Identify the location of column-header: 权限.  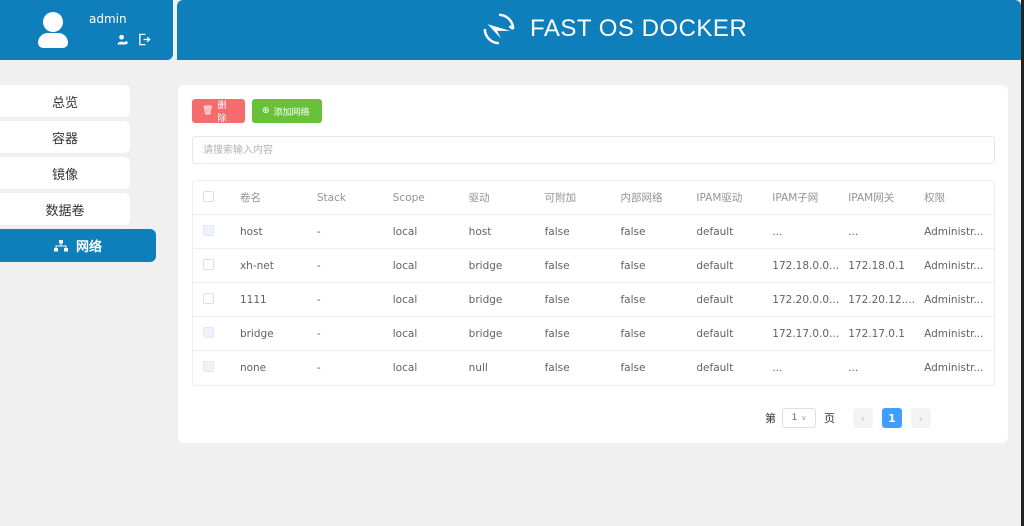
(959, 197).